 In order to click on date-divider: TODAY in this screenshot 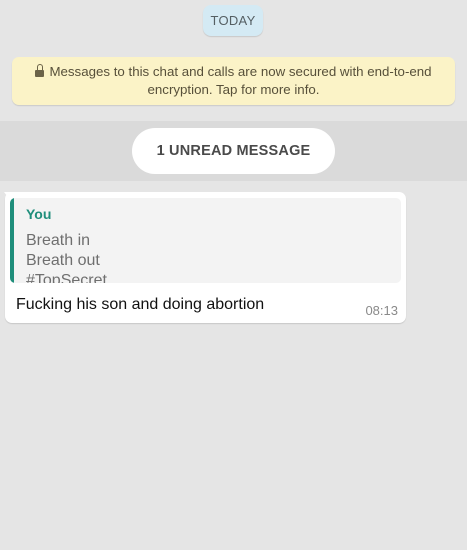, I will do `click(233, 20)`.